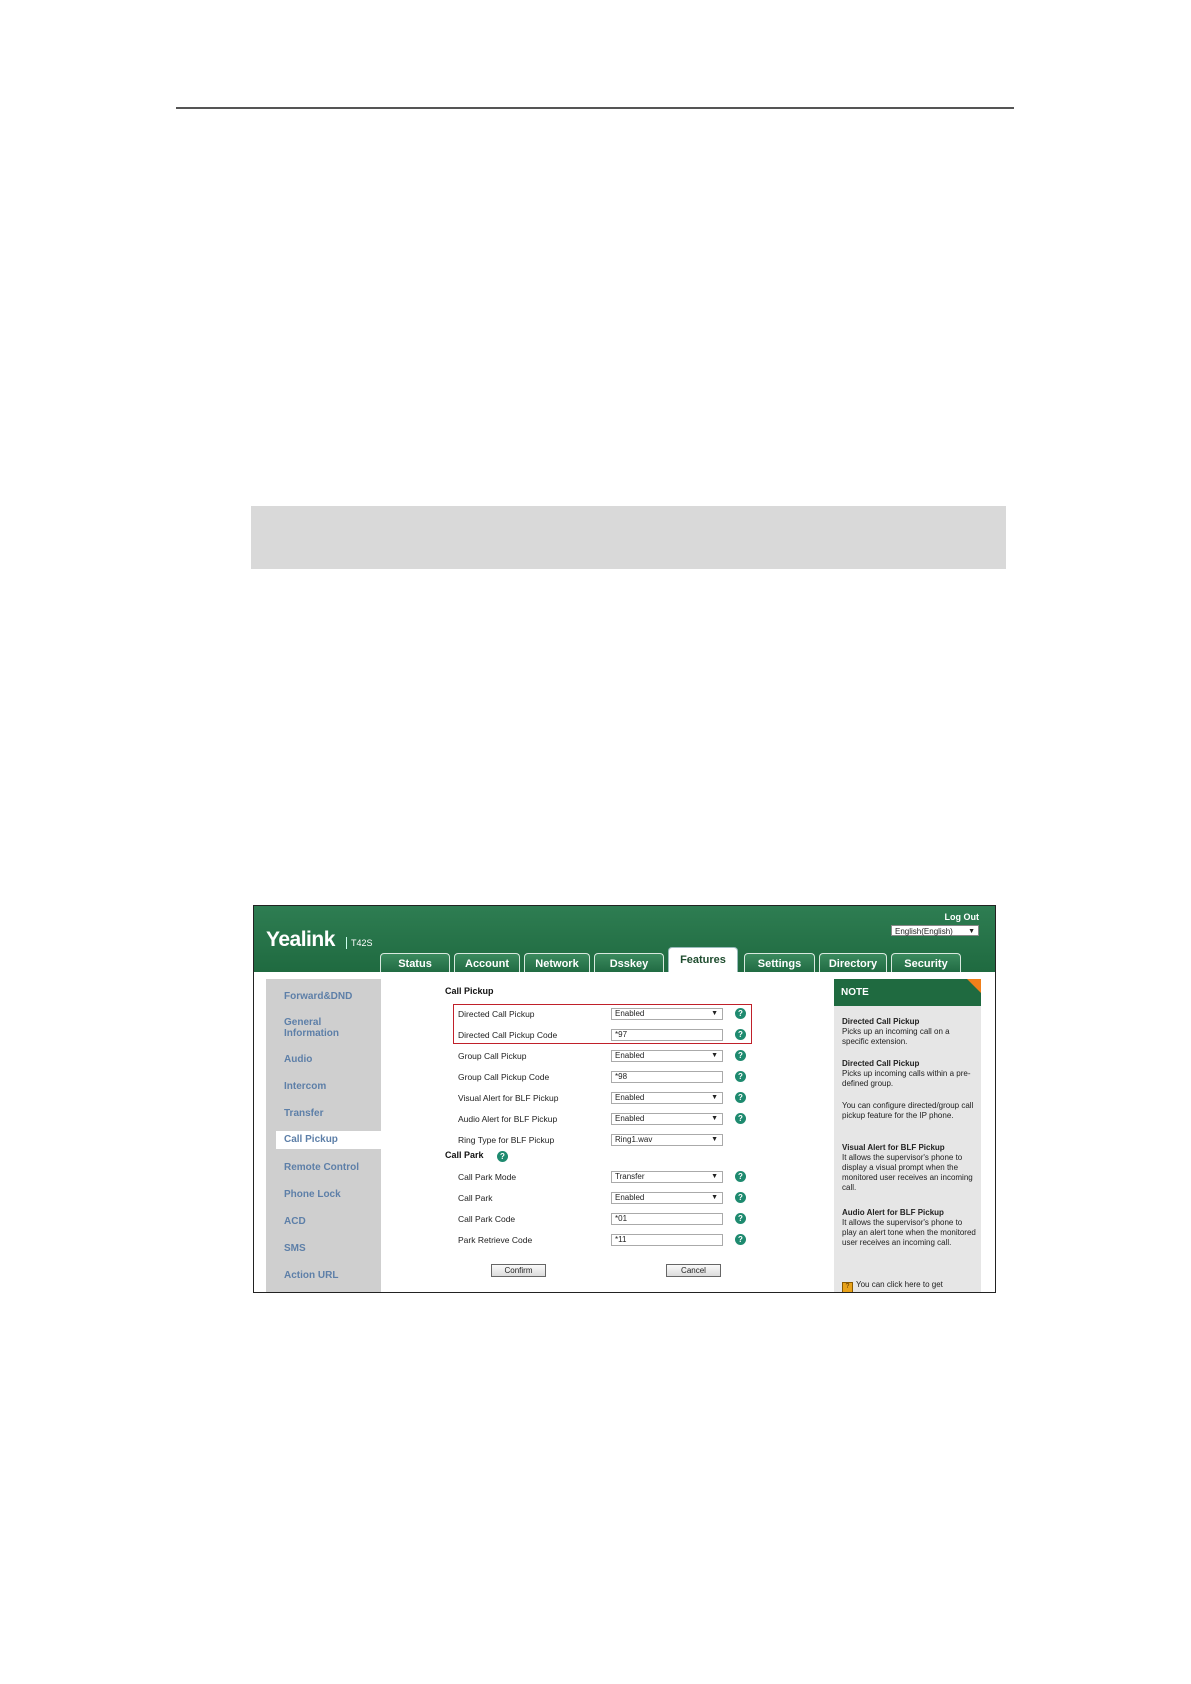 The image size is (1191, 1684). Describe the element at coordinates (496, 1014) in the screenshot. I see `directed-call-pickup-label: Directed Call Pickup` at that location.